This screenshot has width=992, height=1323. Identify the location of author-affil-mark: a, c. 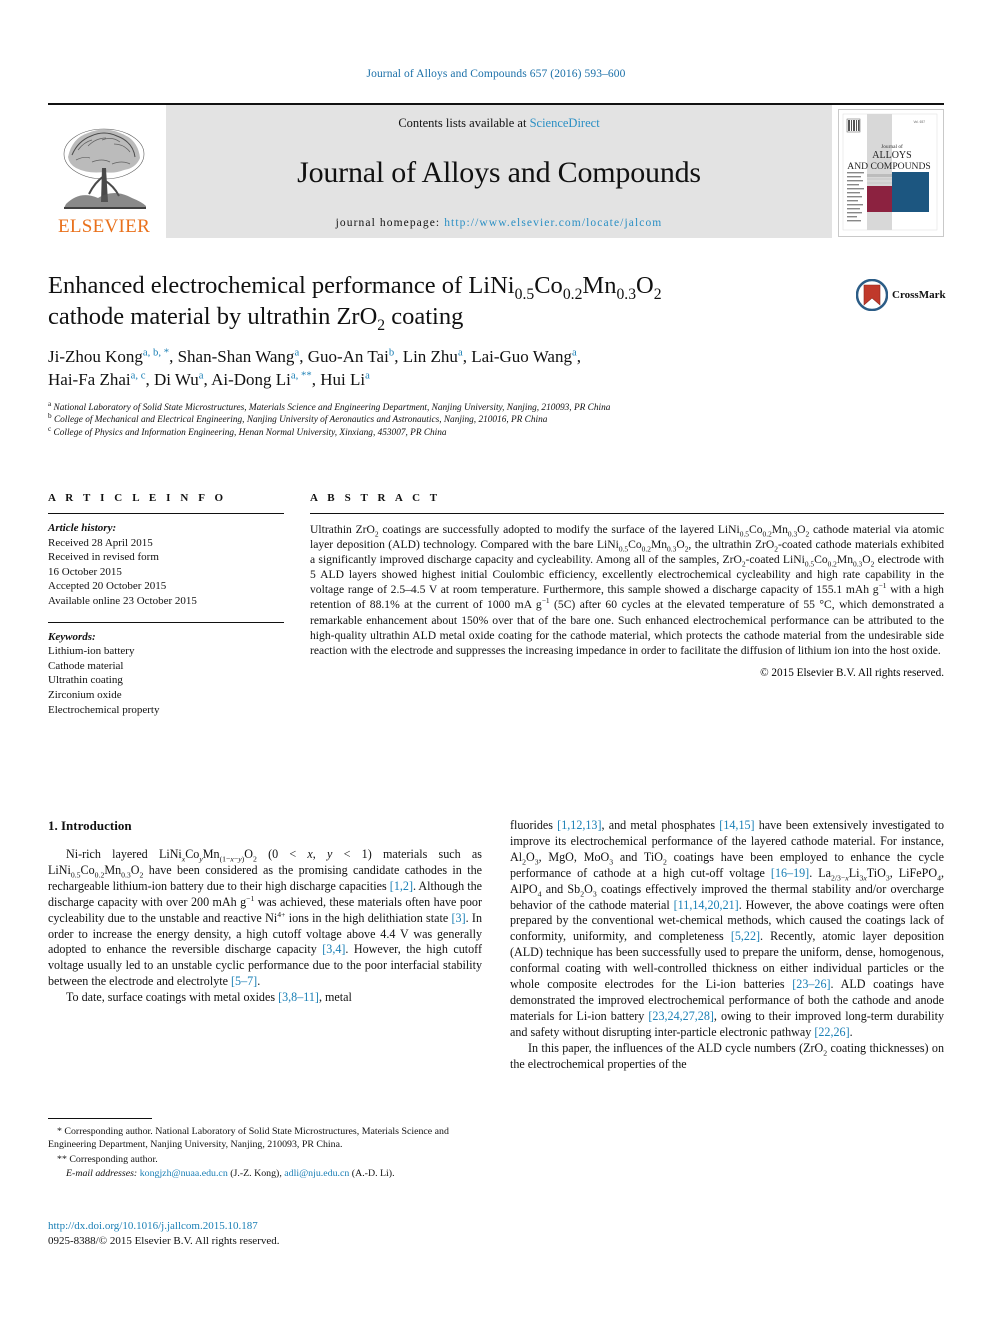
(138, 375).